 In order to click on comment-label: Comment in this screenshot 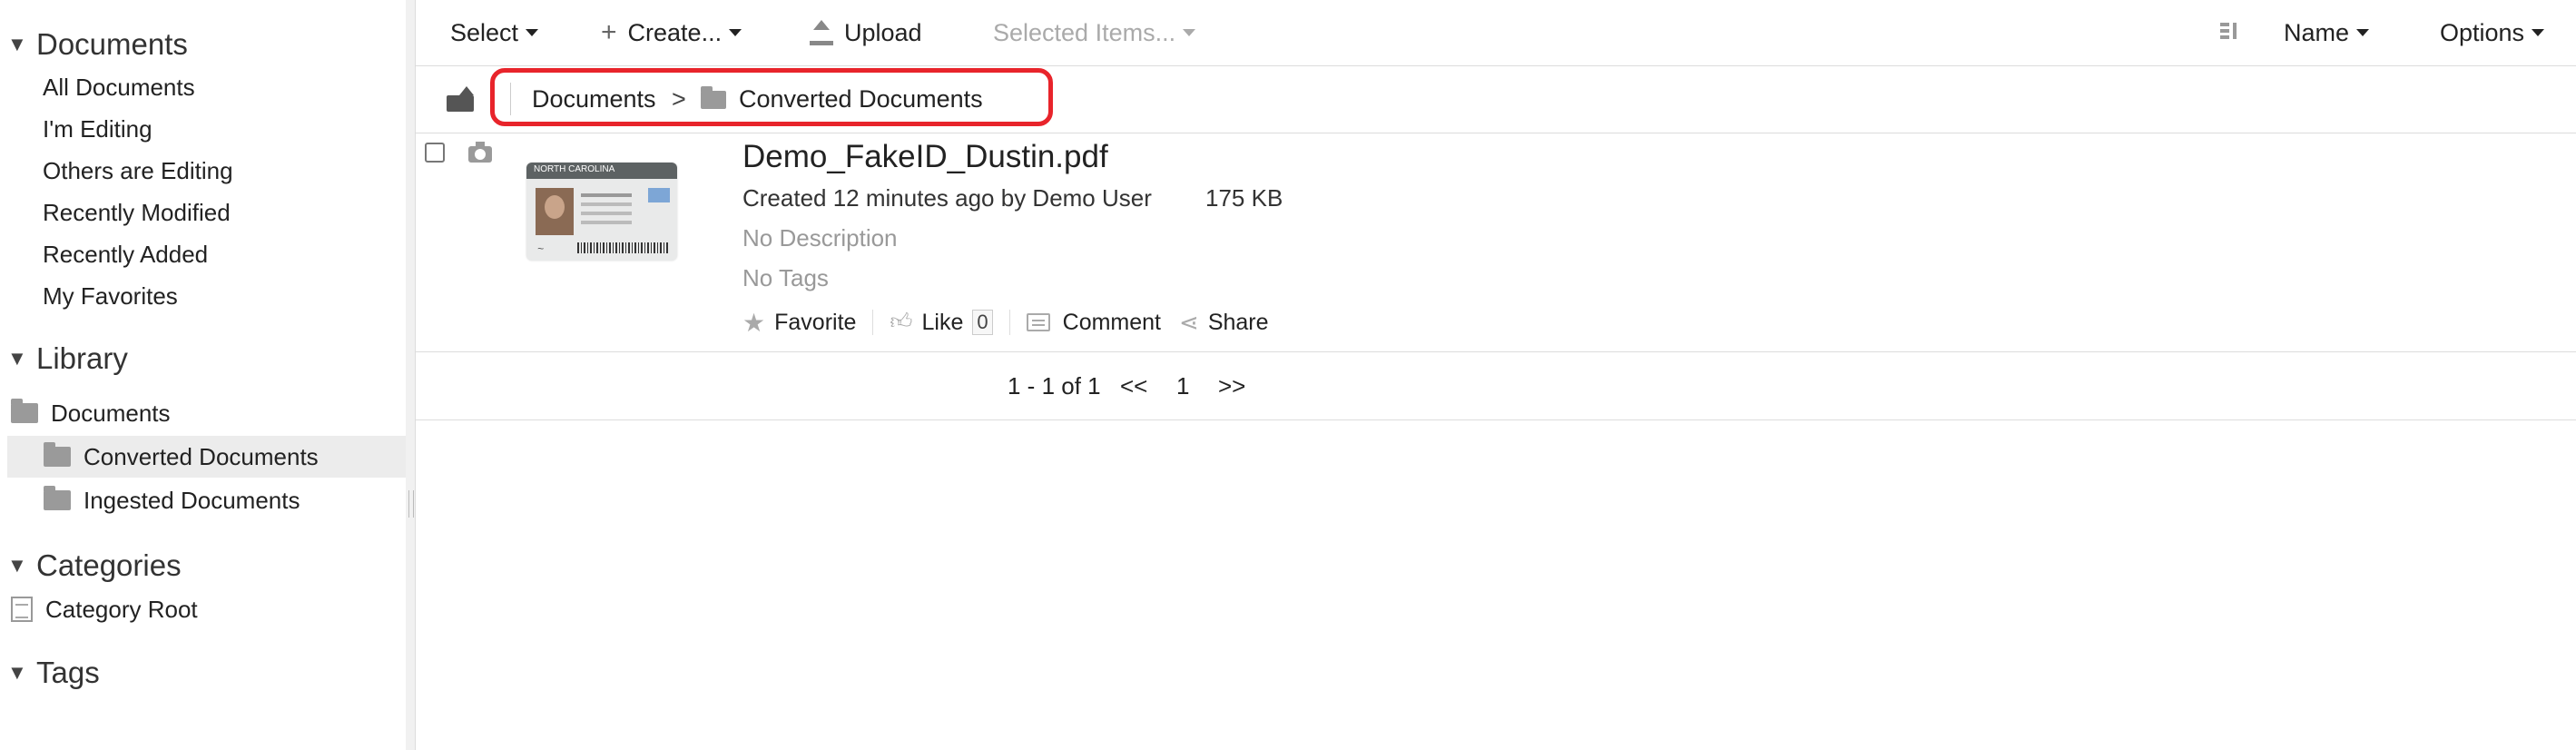, I will do `click(1112, 322)`.